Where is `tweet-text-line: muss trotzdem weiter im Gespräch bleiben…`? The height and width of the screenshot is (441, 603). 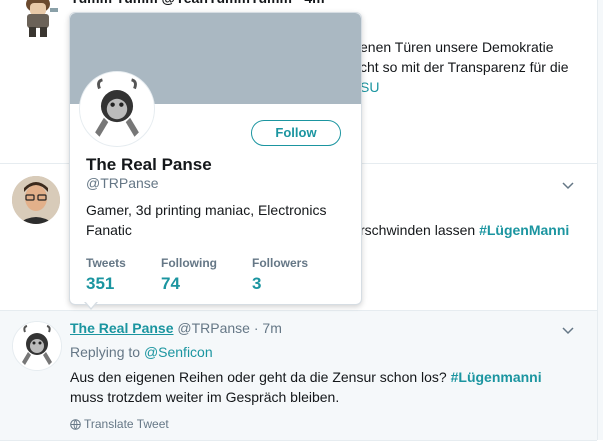
tweet-text-line: muss trotzdem weiter im Gespräch bleiben… is located at coordinates (205, 397).